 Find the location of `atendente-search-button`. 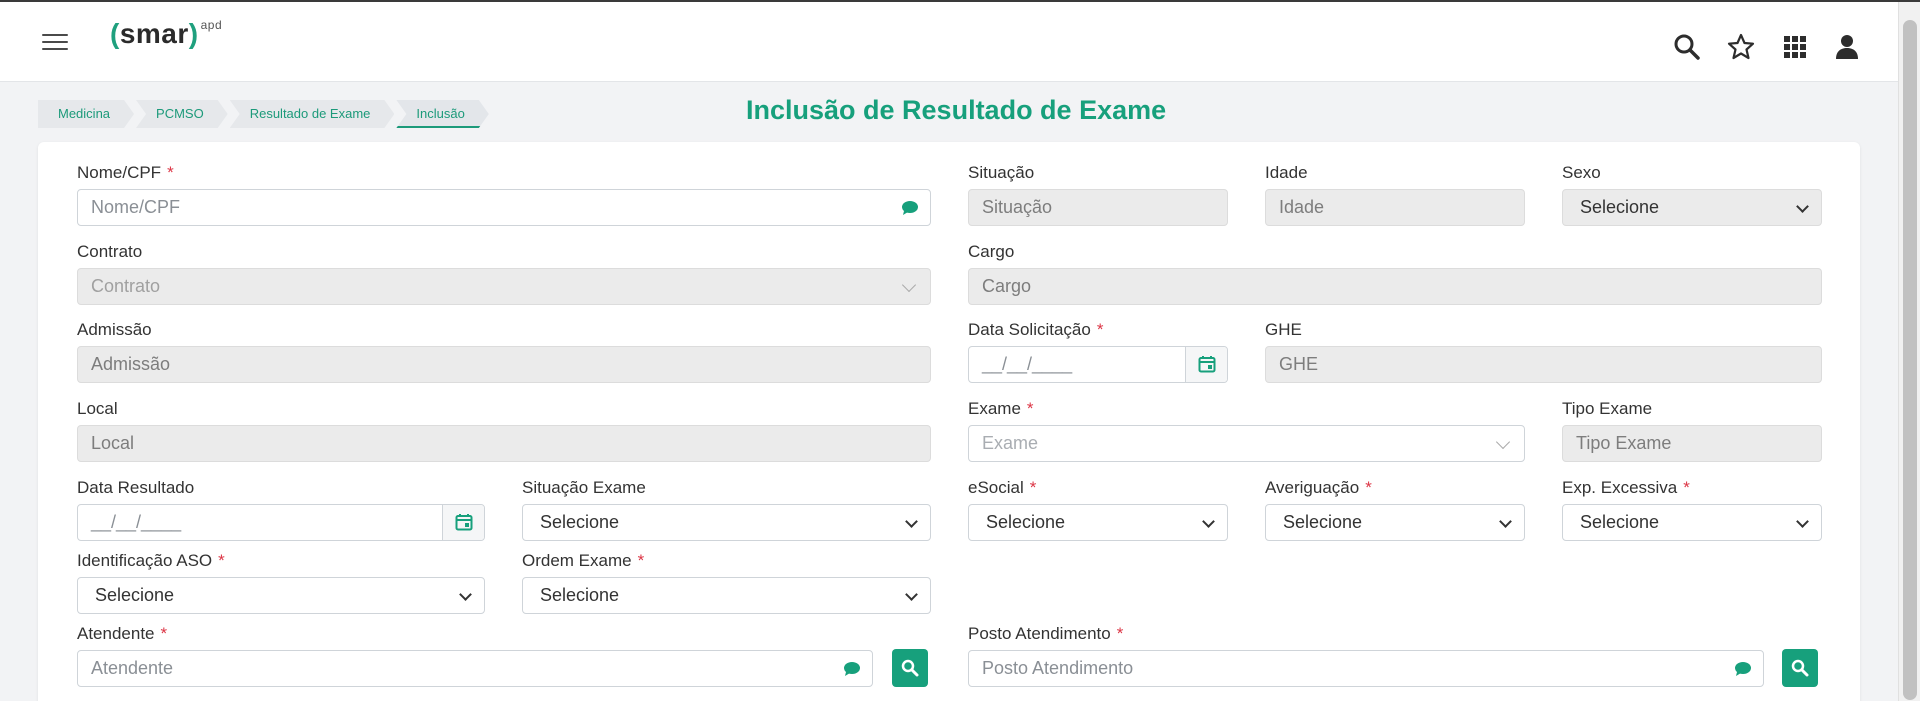

atendente-search-button is located at coordinates (910, 668).